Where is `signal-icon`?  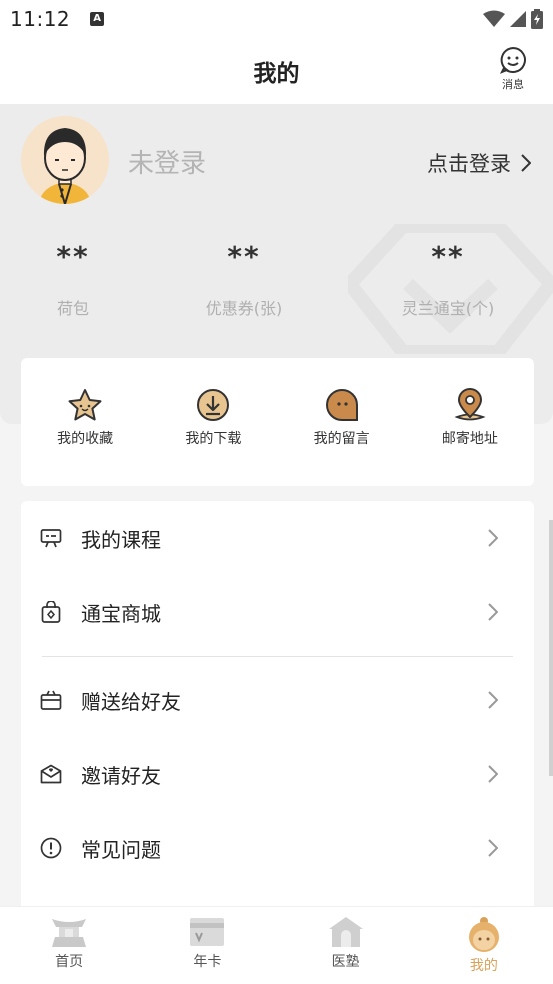
signal-icon is located at coordinates (518, 19).